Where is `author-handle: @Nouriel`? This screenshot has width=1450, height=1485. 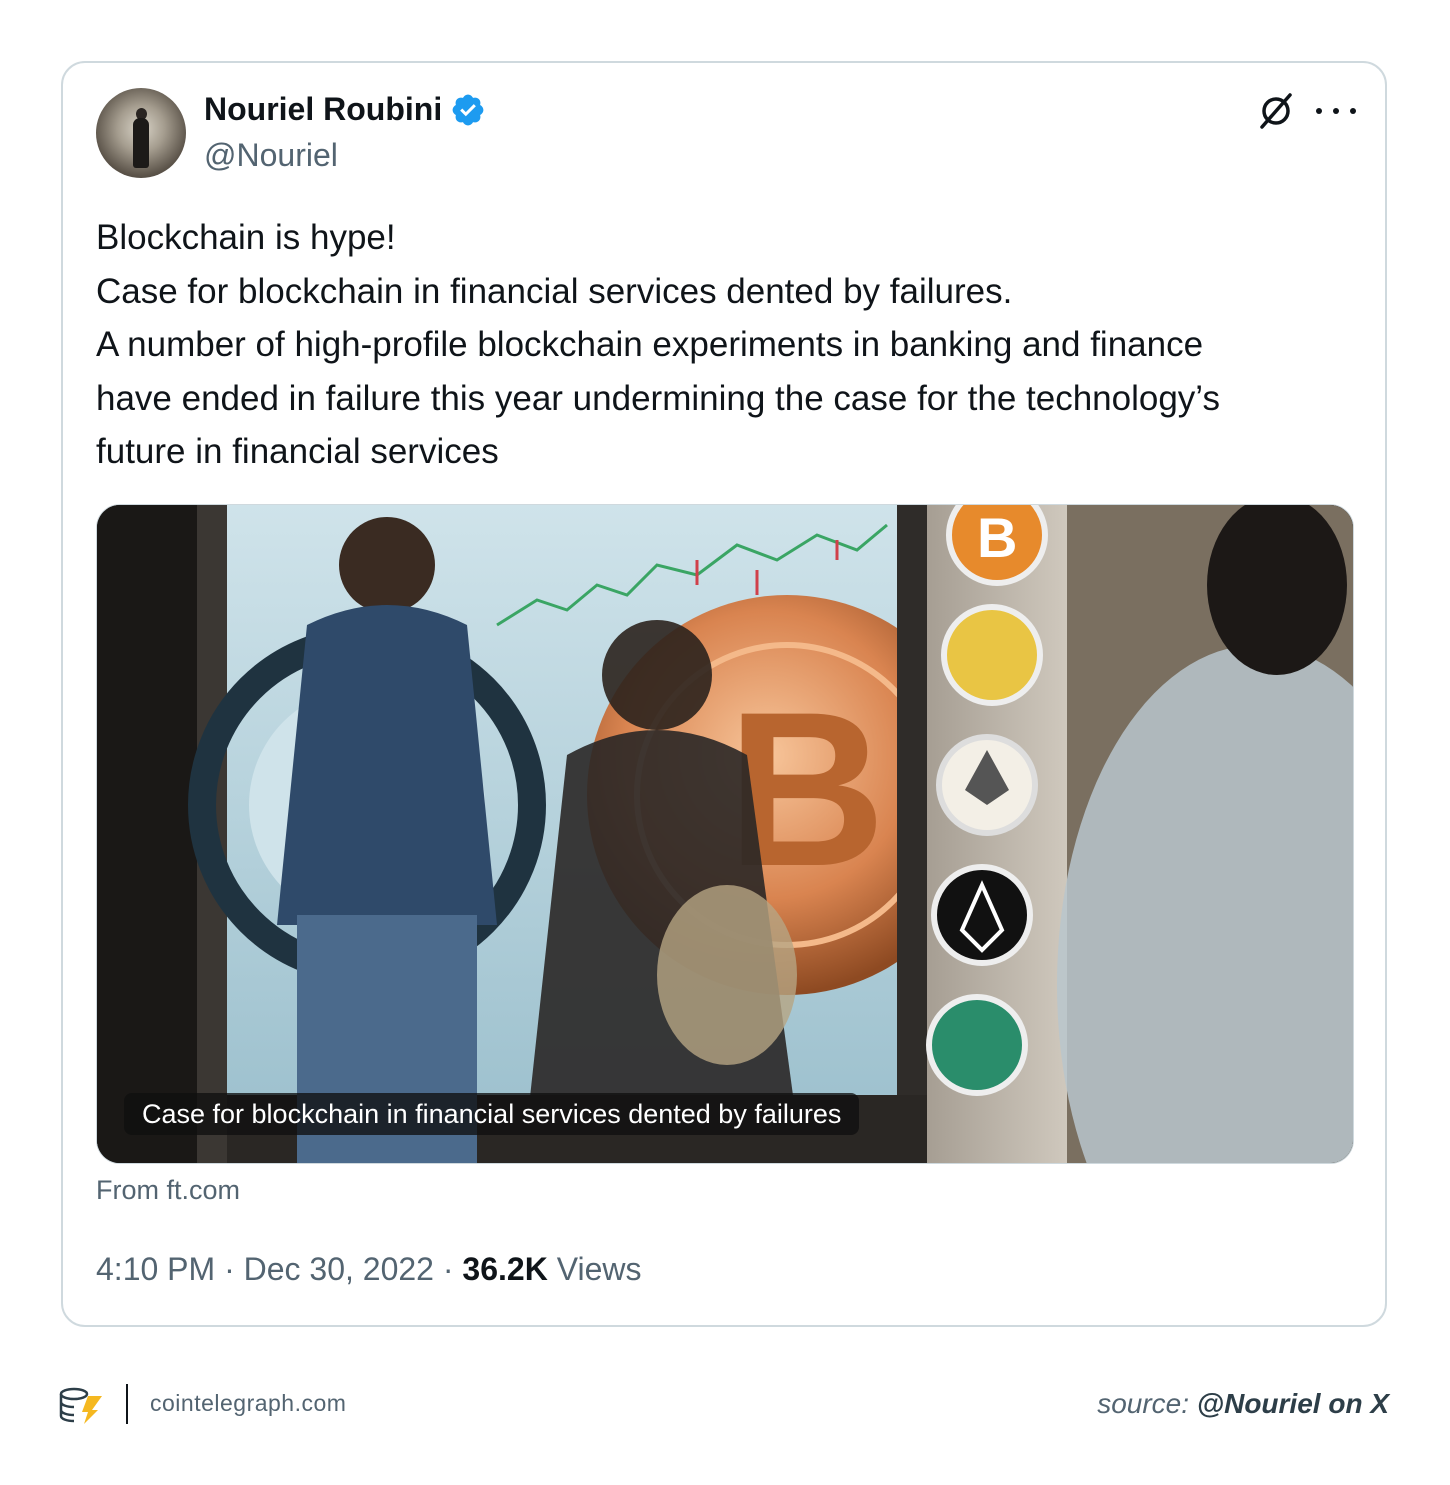
author-handle: @Nouriel is located at coordinates (271, 155).